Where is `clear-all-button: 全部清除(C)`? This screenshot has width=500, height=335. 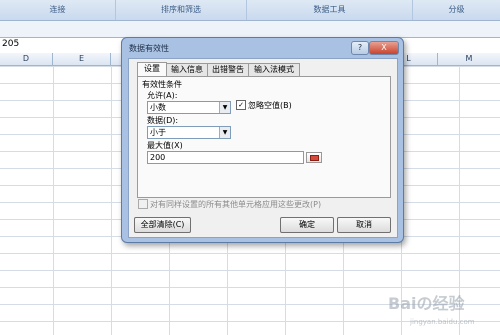
clear-all-button: 全部清除(C) is located at coordinates (162, 225).